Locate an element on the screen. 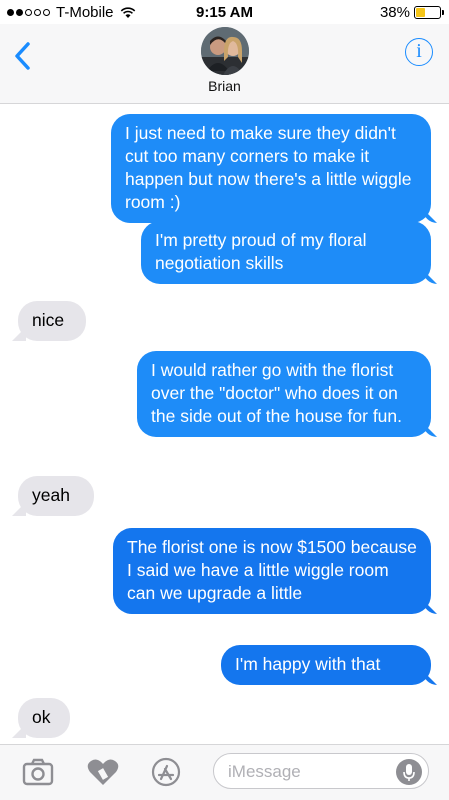  battery-level-fill is located at coordinates (420, 12).